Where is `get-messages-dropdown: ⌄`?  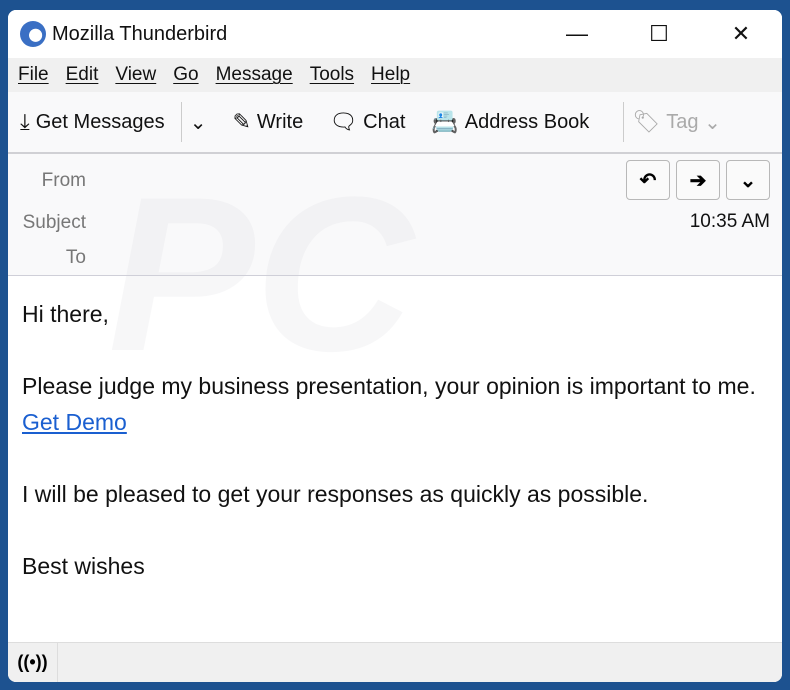 get-messages-dropdown: ⌄ is located at coordinates (198, 122).